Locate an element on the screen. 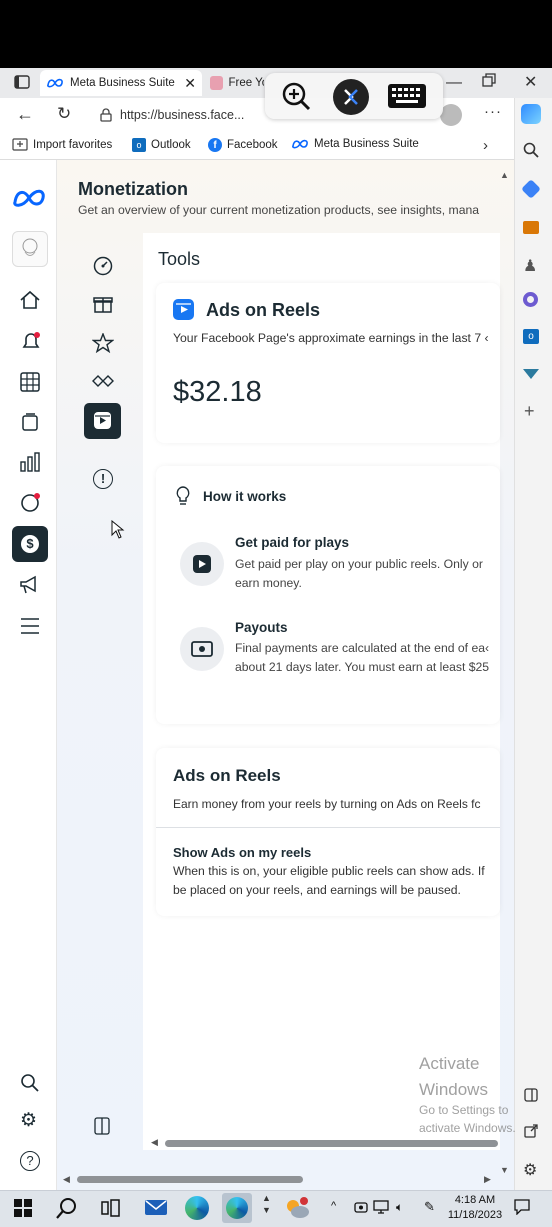  minimize-icon: — is located at coordinates (454, 83).